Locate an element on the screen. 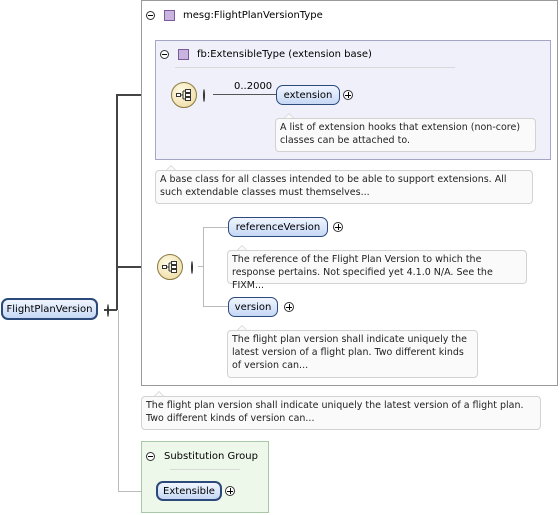 The image size is (560, 515). cardinality-label: 0..2000 is located at coordinates (253, 86).